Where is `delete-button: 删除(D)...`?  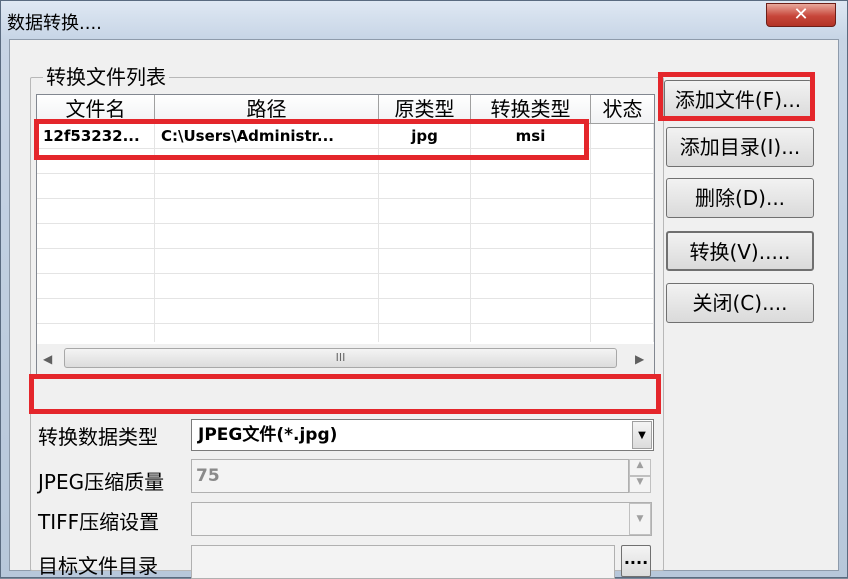
delete-button: 删除(D)... is located at coordinates (740, 198).